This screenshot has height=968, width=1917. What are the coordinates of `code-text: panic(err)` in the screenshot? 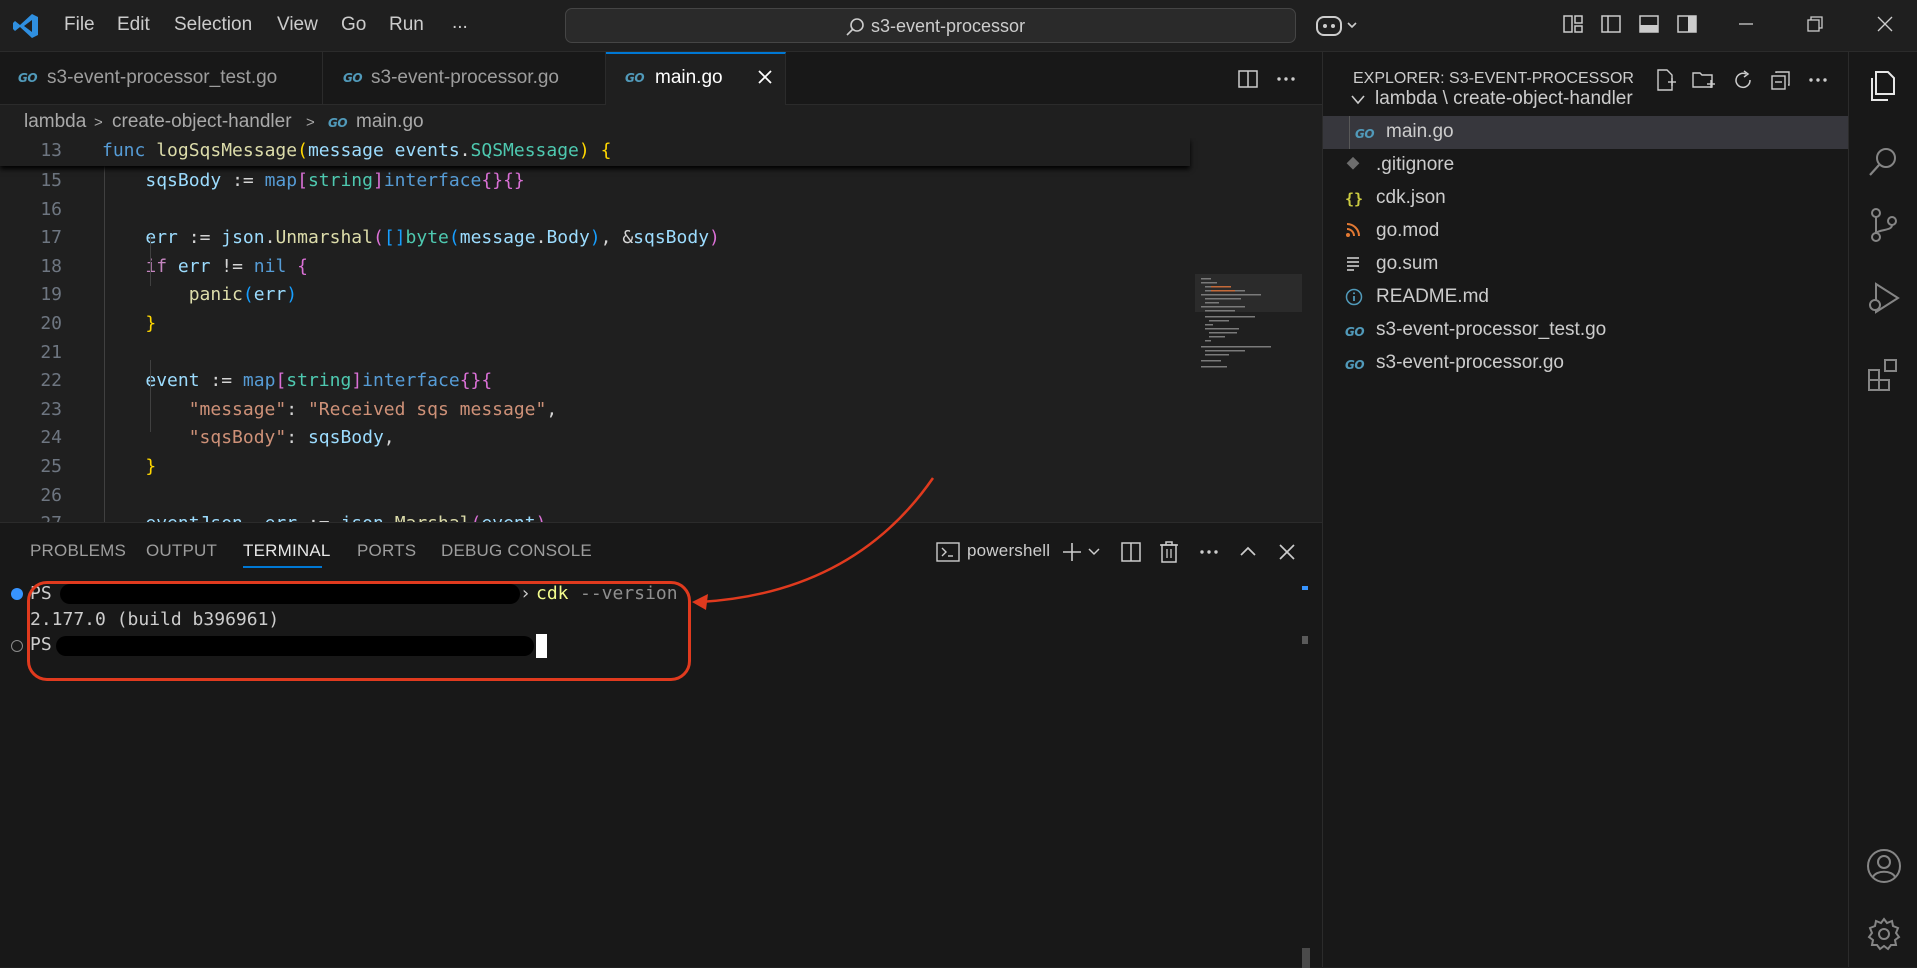 It's located at (243, 295).